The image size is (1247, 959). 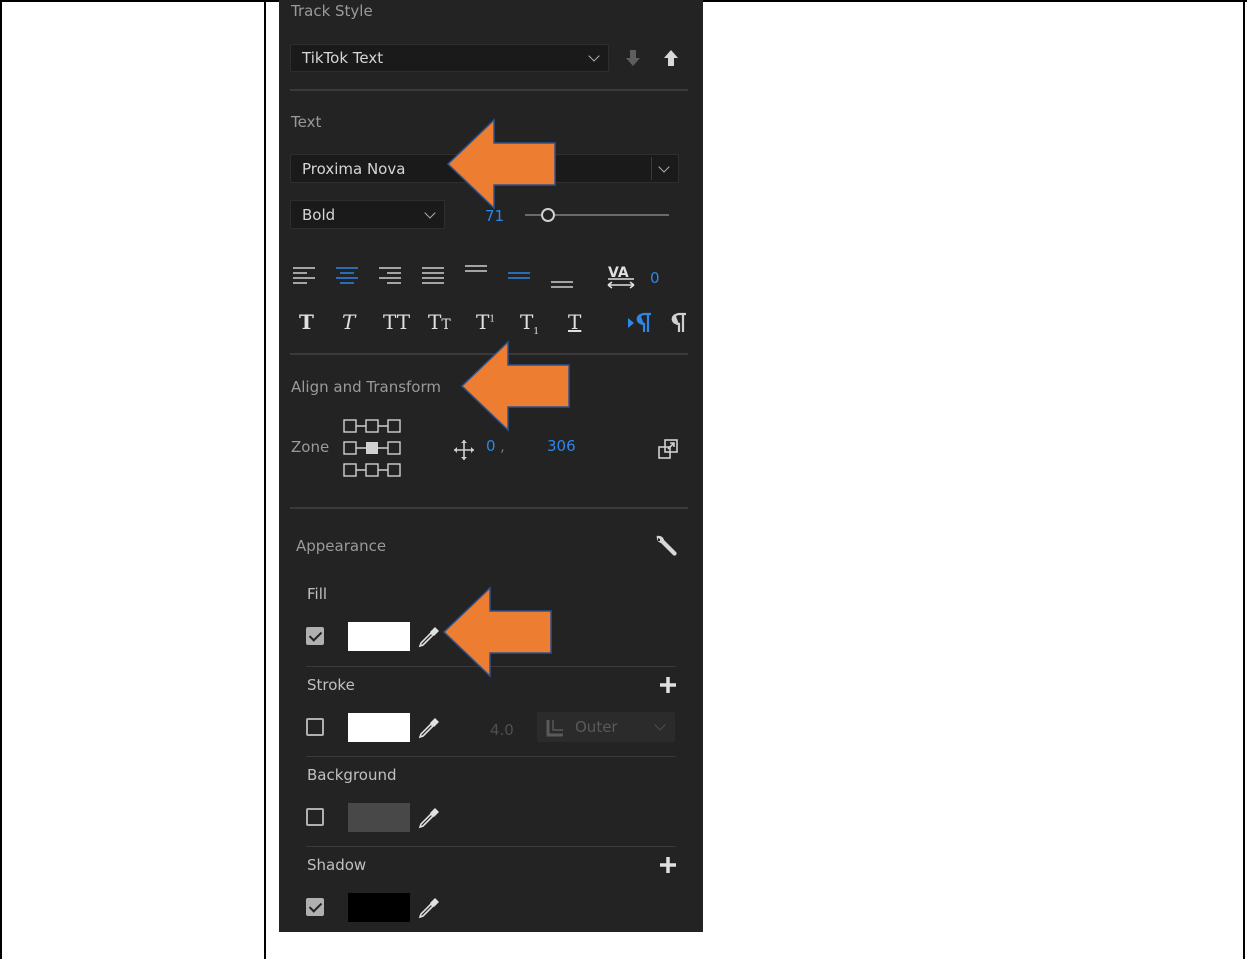 I want to click on track-style-label: Track Style, so click(x=332, y=11).